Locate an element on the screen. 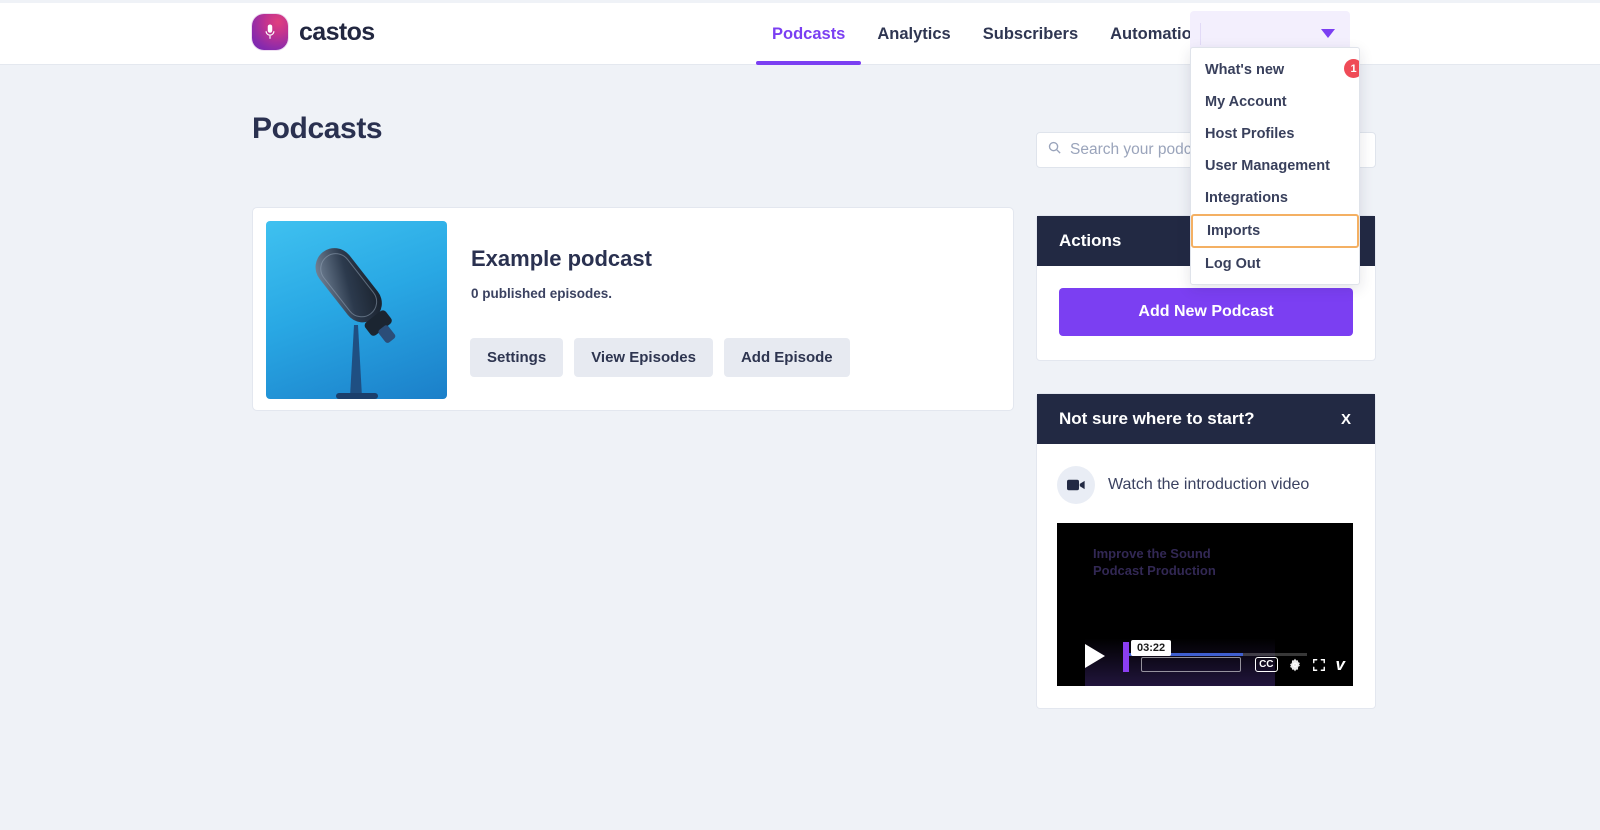 This screenshot has height=830, width=1600. gear-icon is located at coordinates (1295, 665).